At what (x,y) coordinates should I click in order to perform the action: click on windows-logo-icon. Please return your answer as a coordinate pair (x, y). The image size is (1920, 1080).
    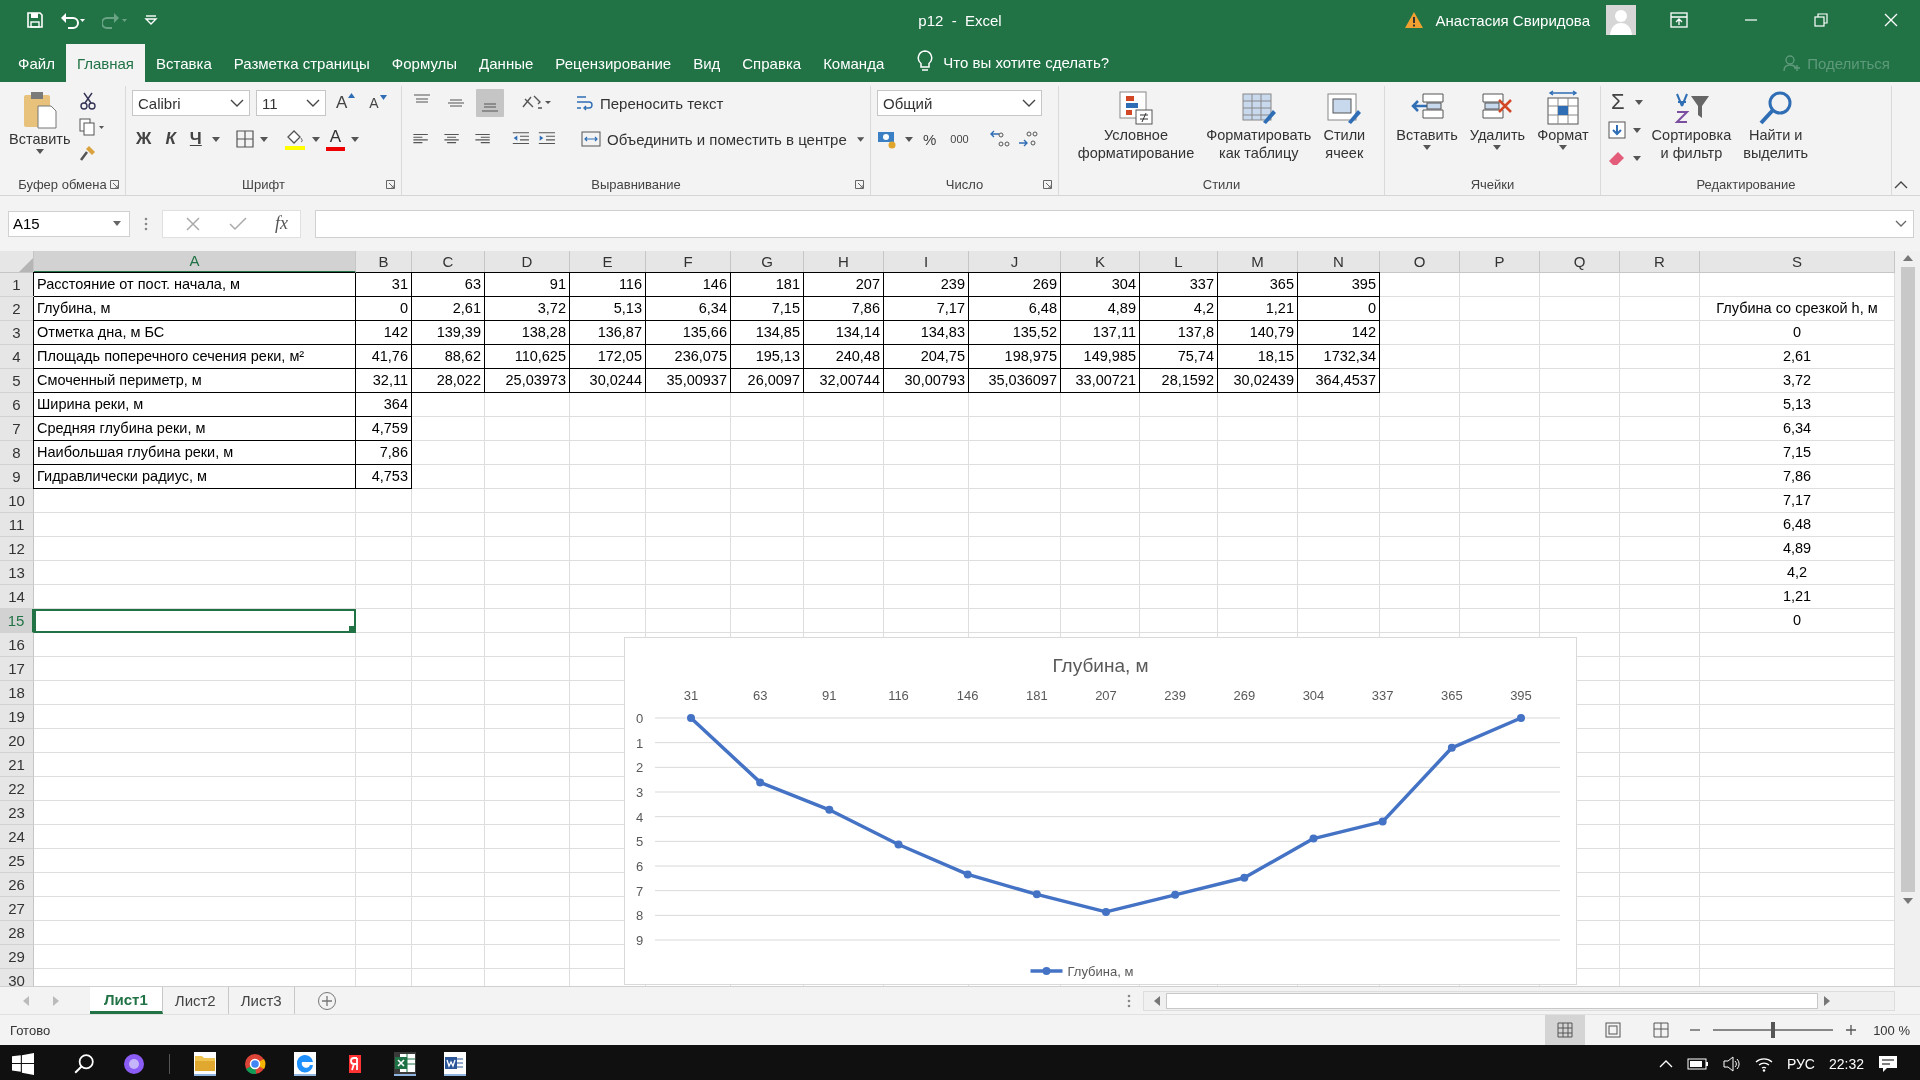
    Looking at the image, I should click on (23, 1064).